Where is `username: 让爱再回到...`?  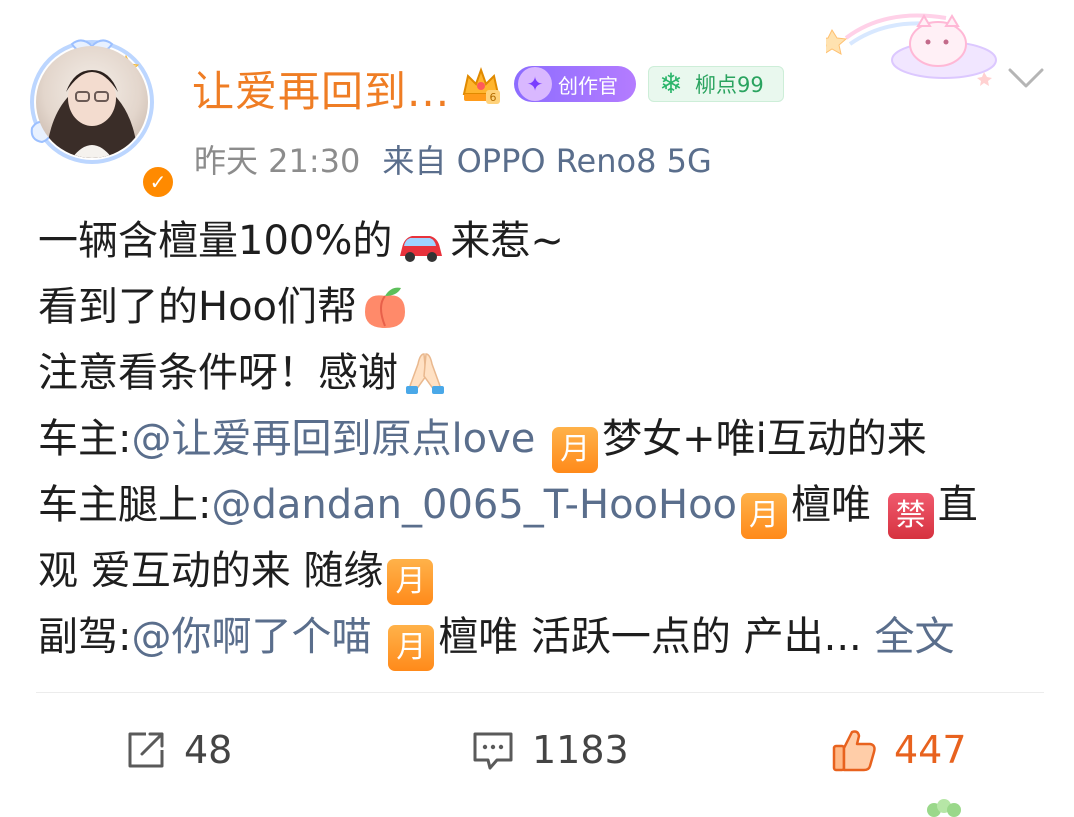
username: 让爱再回到... is located at coordinates (321, 88).